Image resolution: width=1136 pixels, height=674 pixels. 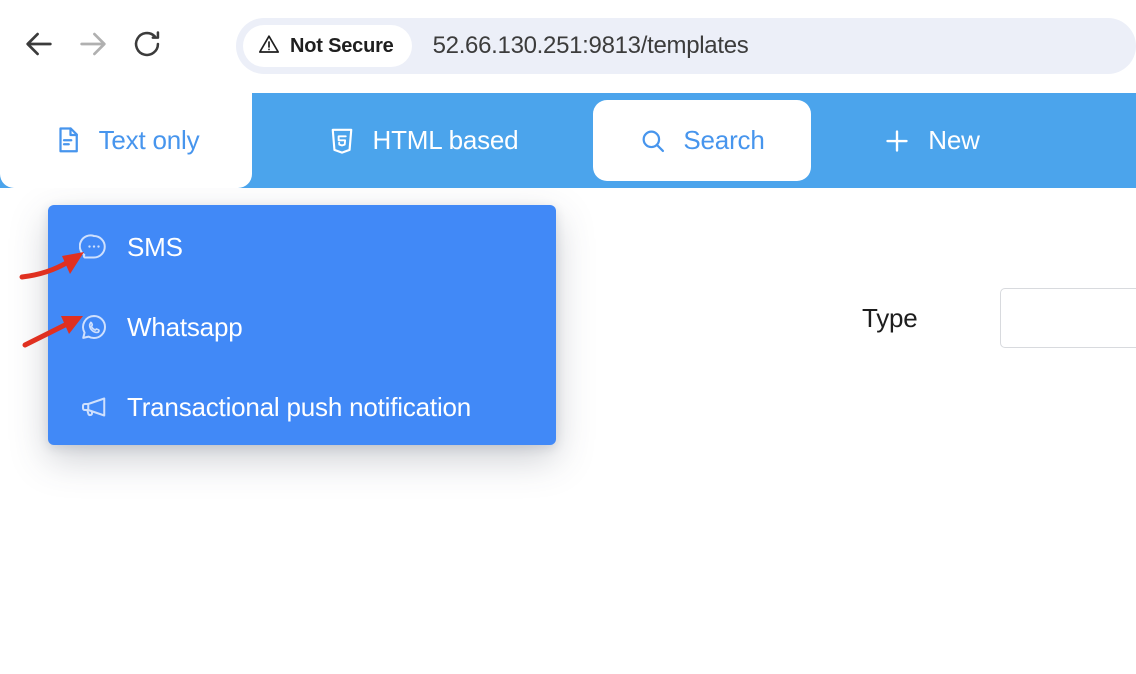 I want to click on browser-toolbar: Not Secure 52.66.130.251:9813/templates, so click(x=568, y=46).